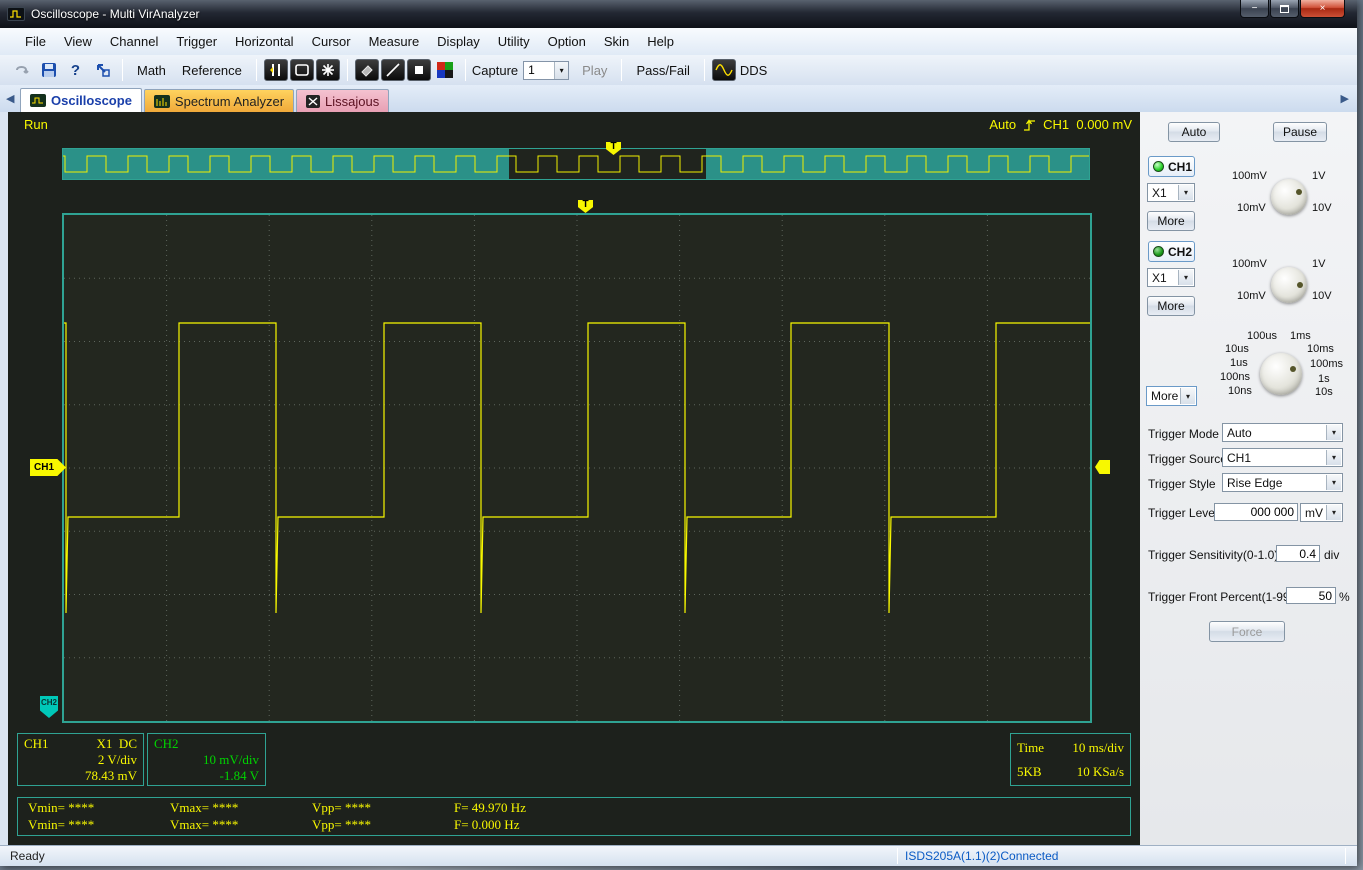  I want to click on ch2-probe-select: X1 ▾, so click(1171, 277).